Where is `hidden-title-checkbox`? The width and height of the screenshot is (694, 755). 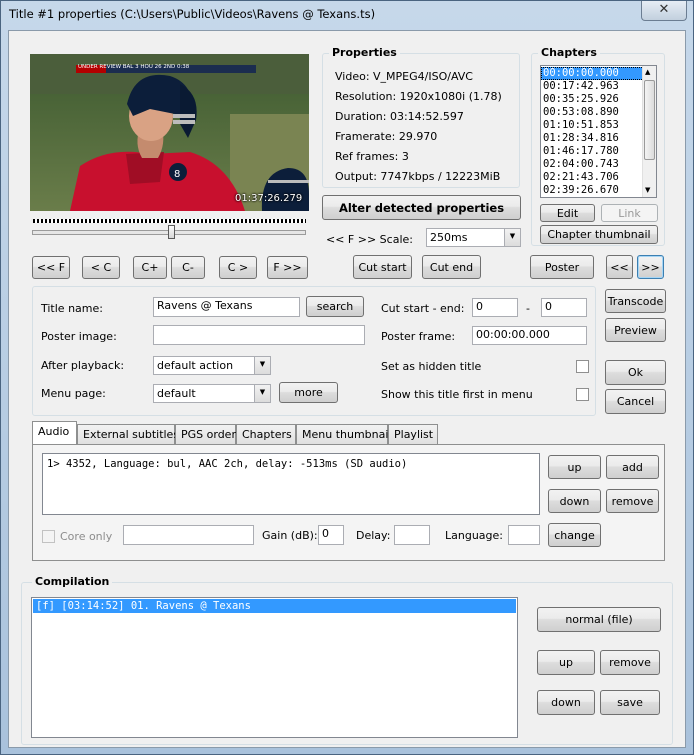
hidden-title-checkbox is located at coordinates (582, 366).